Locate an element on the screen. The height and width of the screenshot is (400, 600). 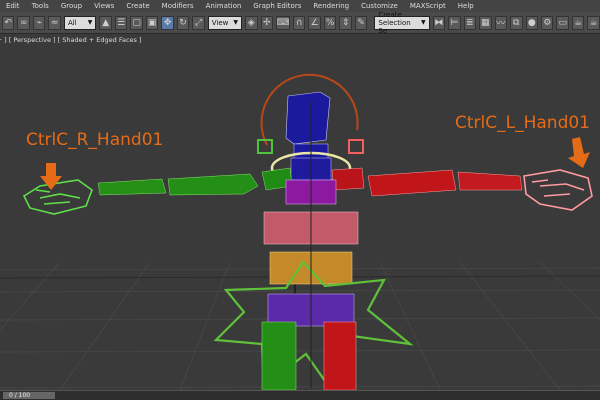
edit-named-selection-icon: ✎ is located at coordinates (361, 22).